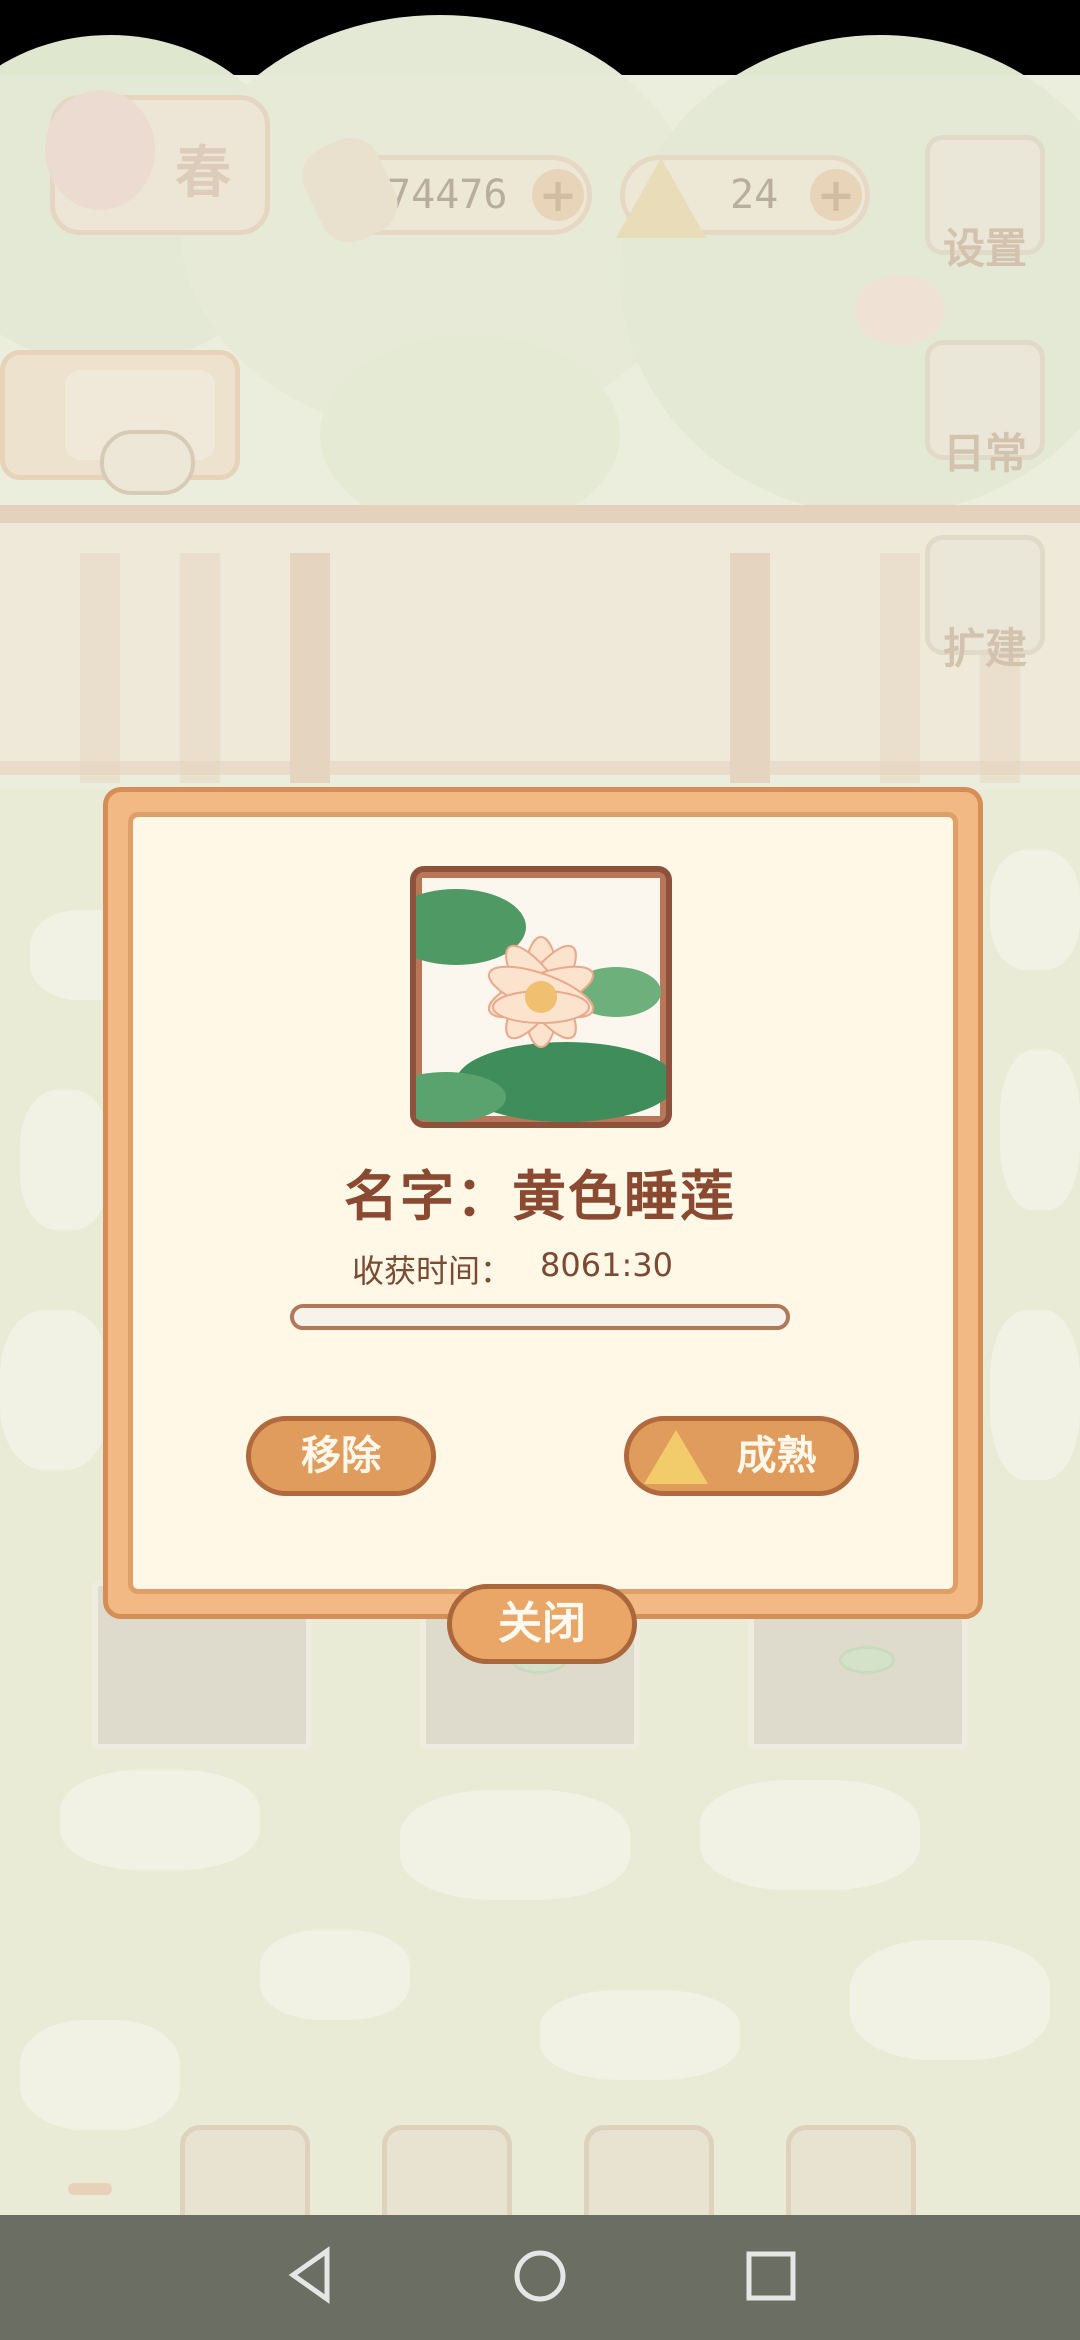 This screenshot has width=1080, height=2340. I want to click on back-triangle-icon, so click(310, 2275).